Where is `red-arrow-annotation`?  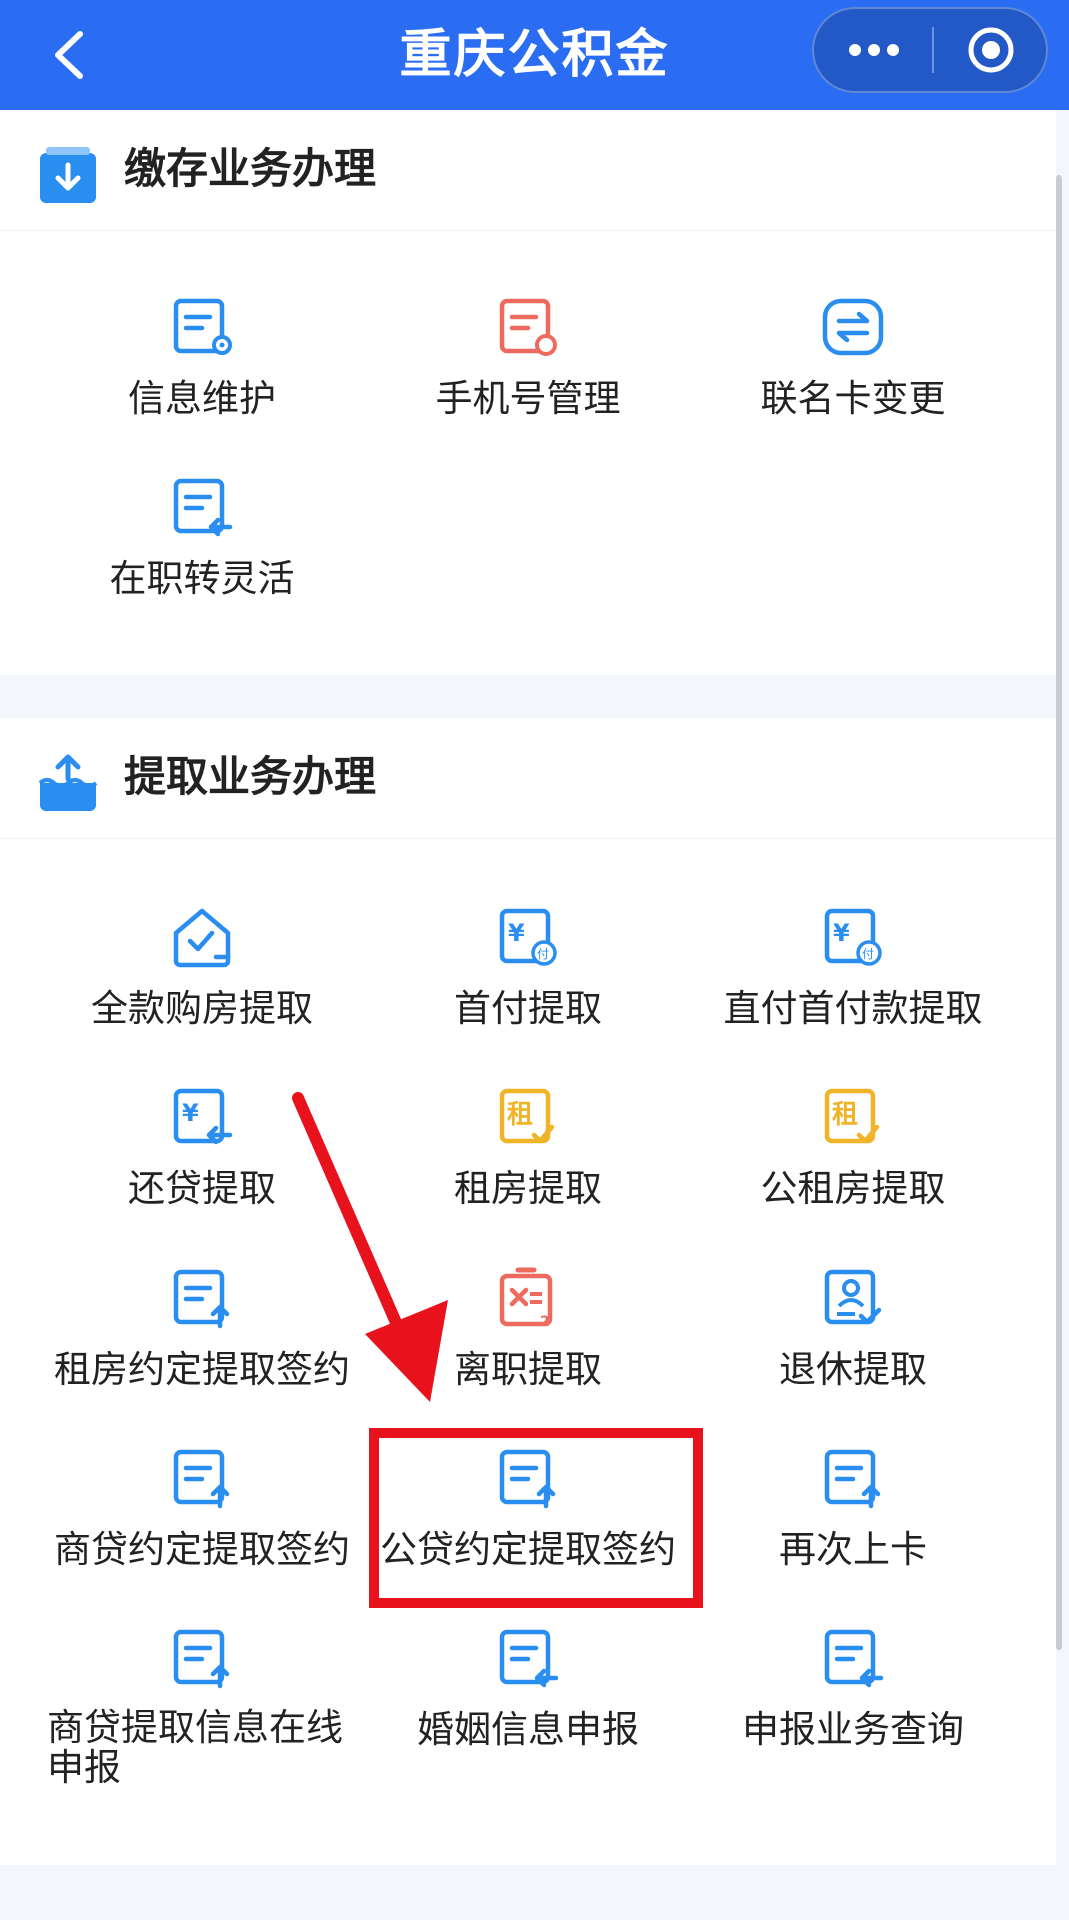
red-arrow-annotation is located at coordinates (370, 1247).